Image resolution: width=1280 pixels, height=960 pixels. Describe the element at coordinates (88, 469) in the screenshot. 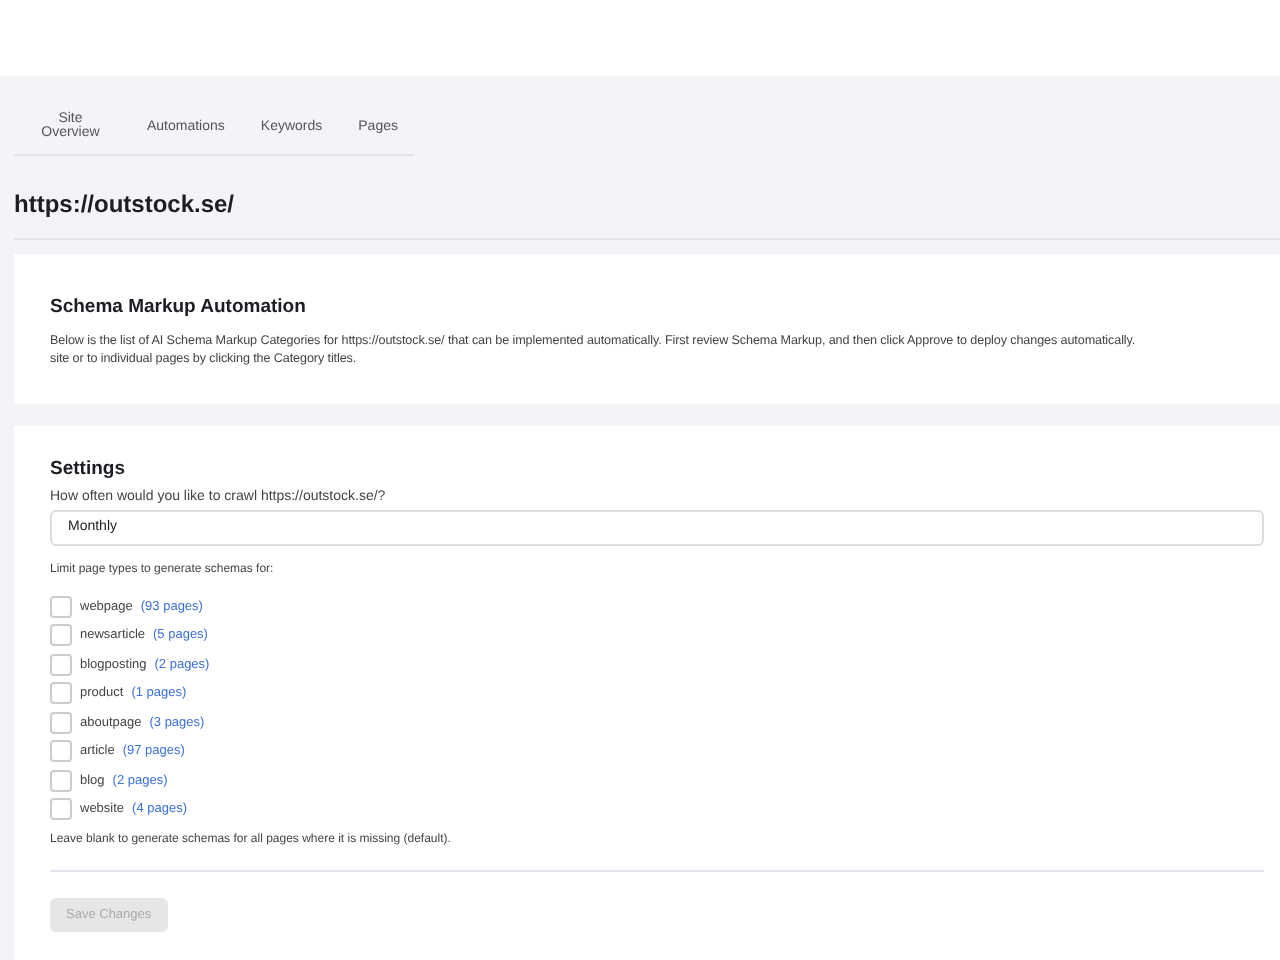

I see `card-title: Settings` at that location.